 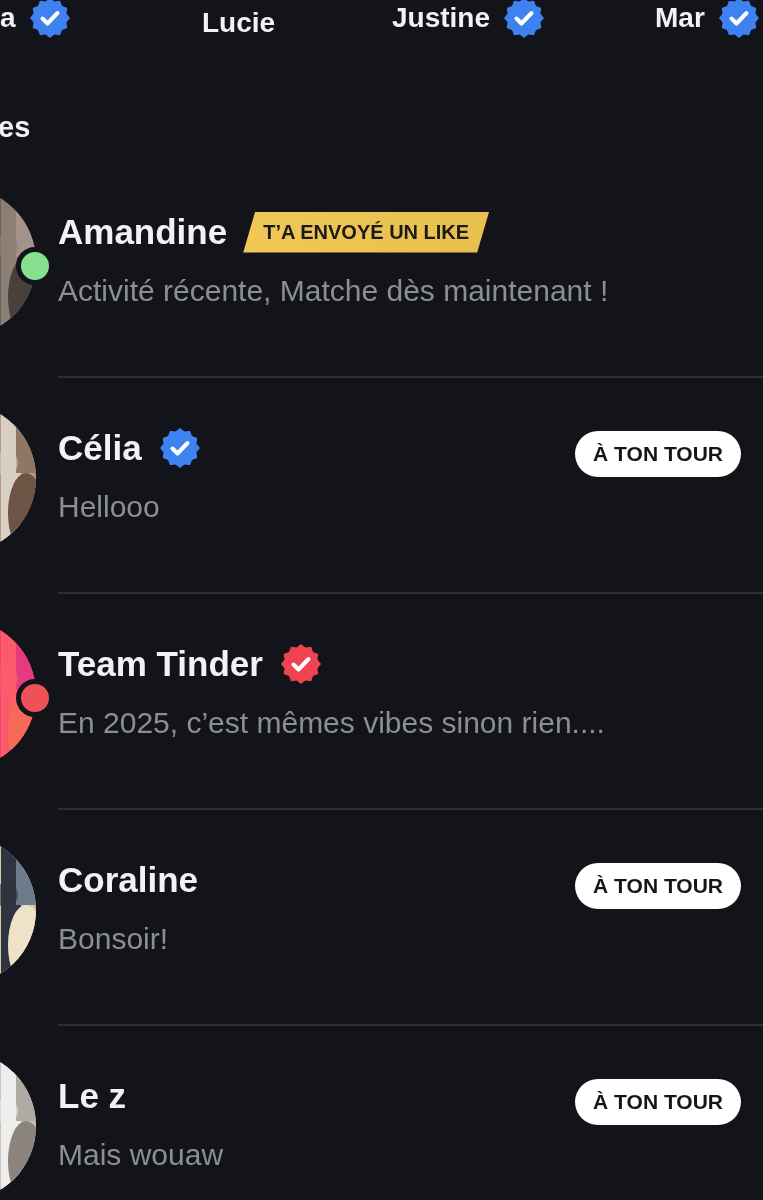 What do you see at coordinates (366, 232) in the screenshot?
I see `like-tag: T’A ENVOYÉ UN LIKE` at bounding box center [366, 232].